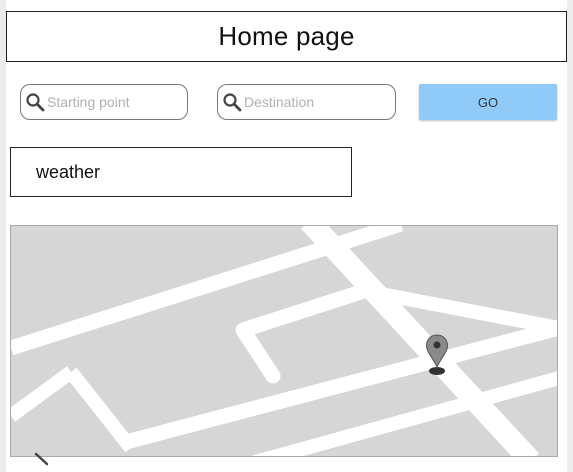 The image size is (573, 472). What do you see at coordinates (437, 355) in the screenshot?
I see `map-pin-icon` at bounding box center [437, 355].